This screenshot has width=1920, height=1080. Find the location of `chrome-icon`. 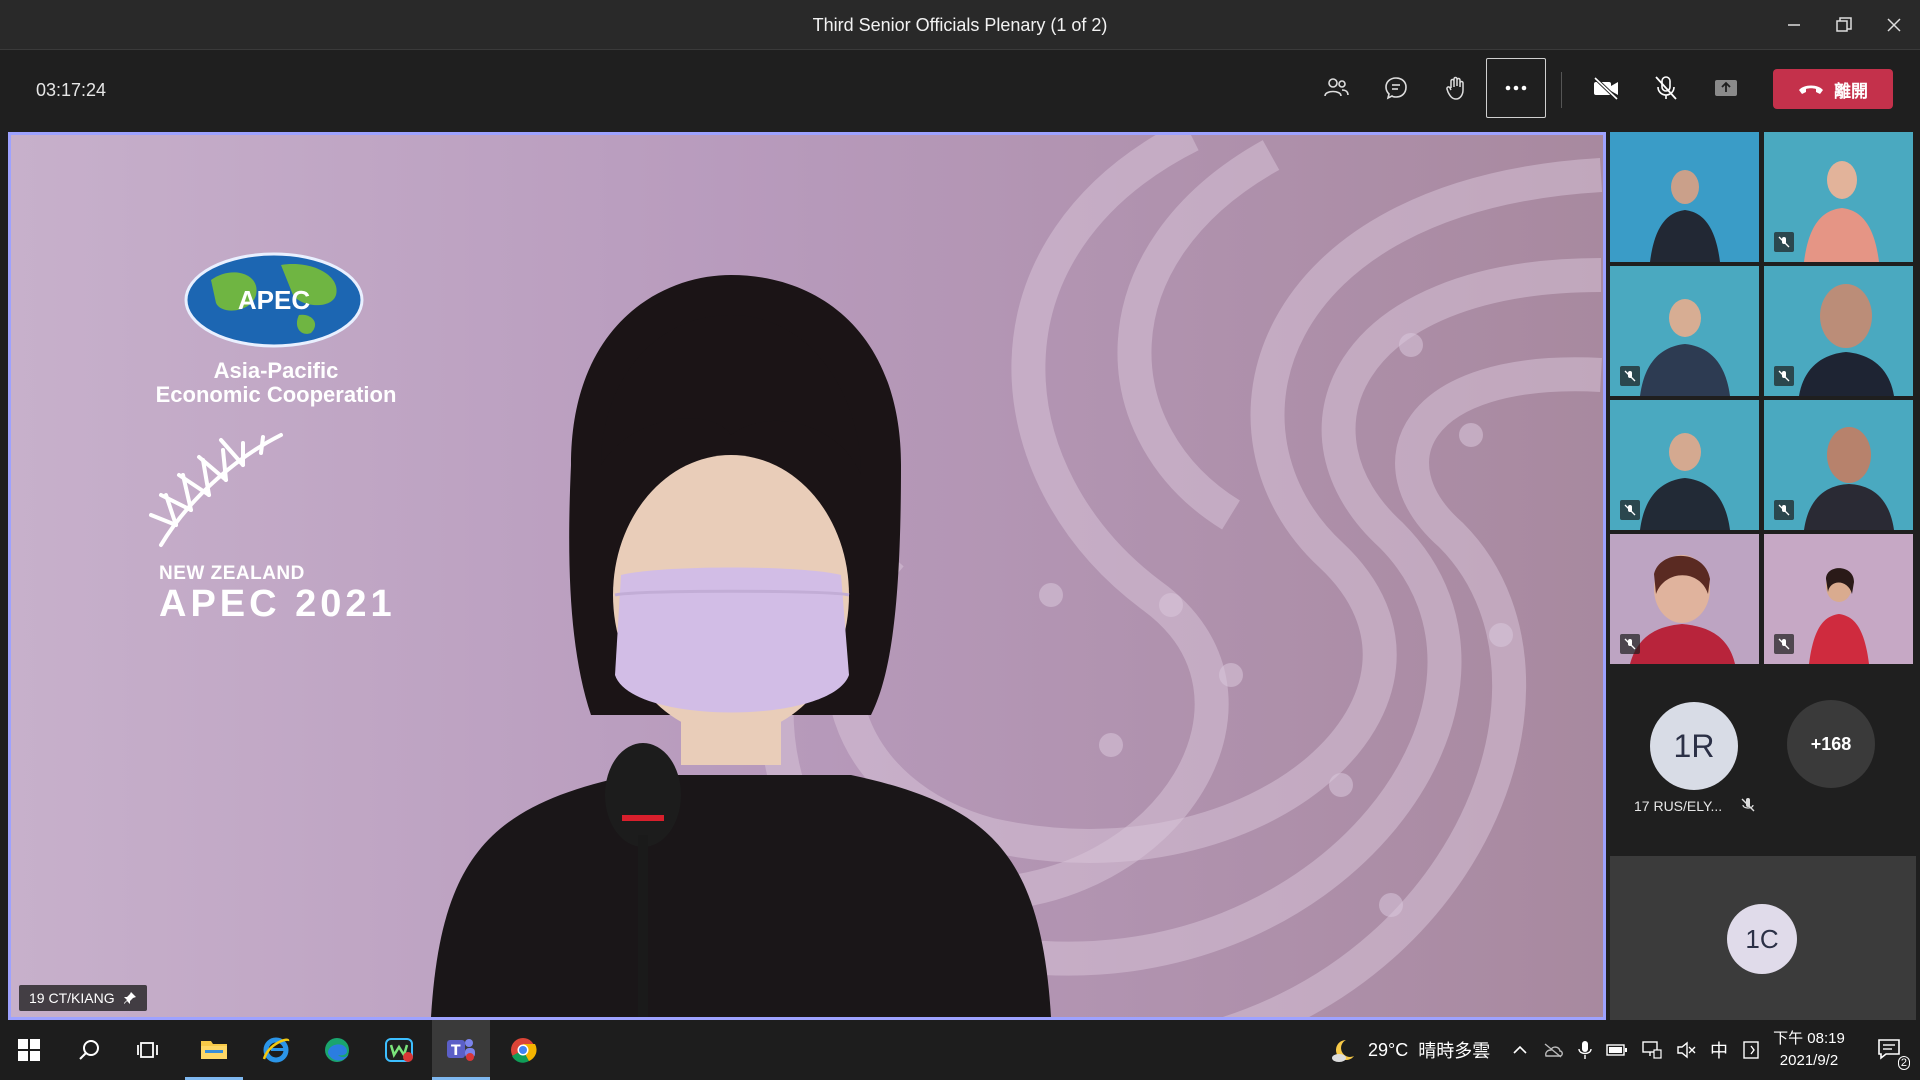

chrome-icon is located at coordinates (524, 1050).